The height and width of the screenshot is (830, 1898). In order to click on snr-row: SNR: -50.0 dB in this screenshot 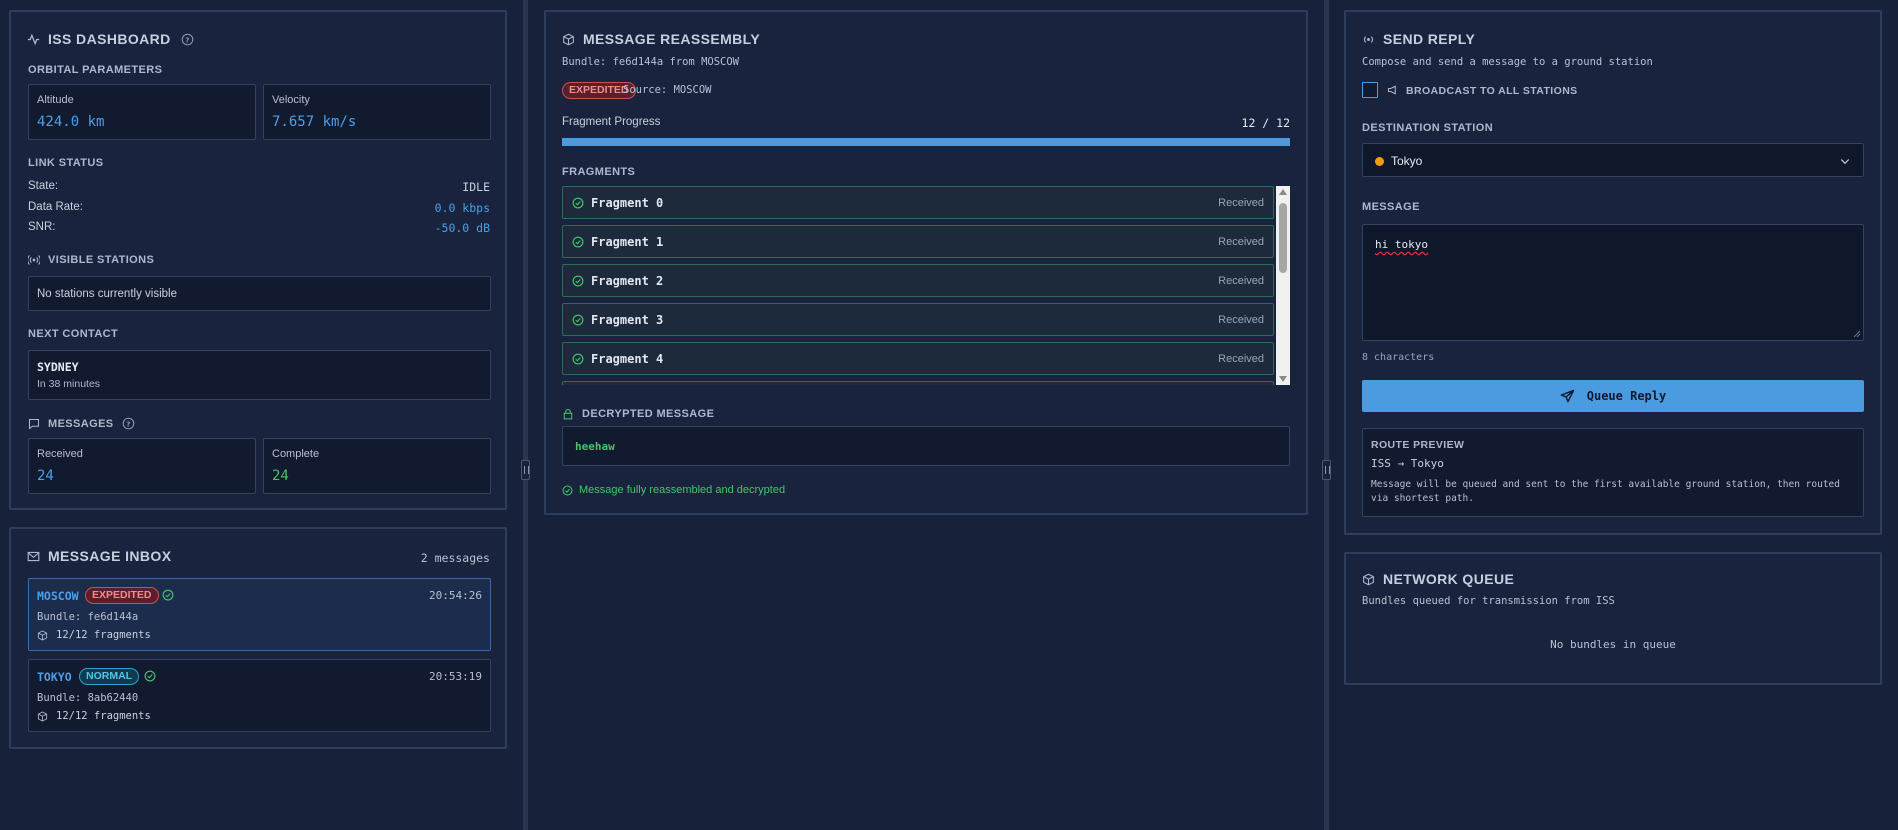, I will do `click(259, 228)`.